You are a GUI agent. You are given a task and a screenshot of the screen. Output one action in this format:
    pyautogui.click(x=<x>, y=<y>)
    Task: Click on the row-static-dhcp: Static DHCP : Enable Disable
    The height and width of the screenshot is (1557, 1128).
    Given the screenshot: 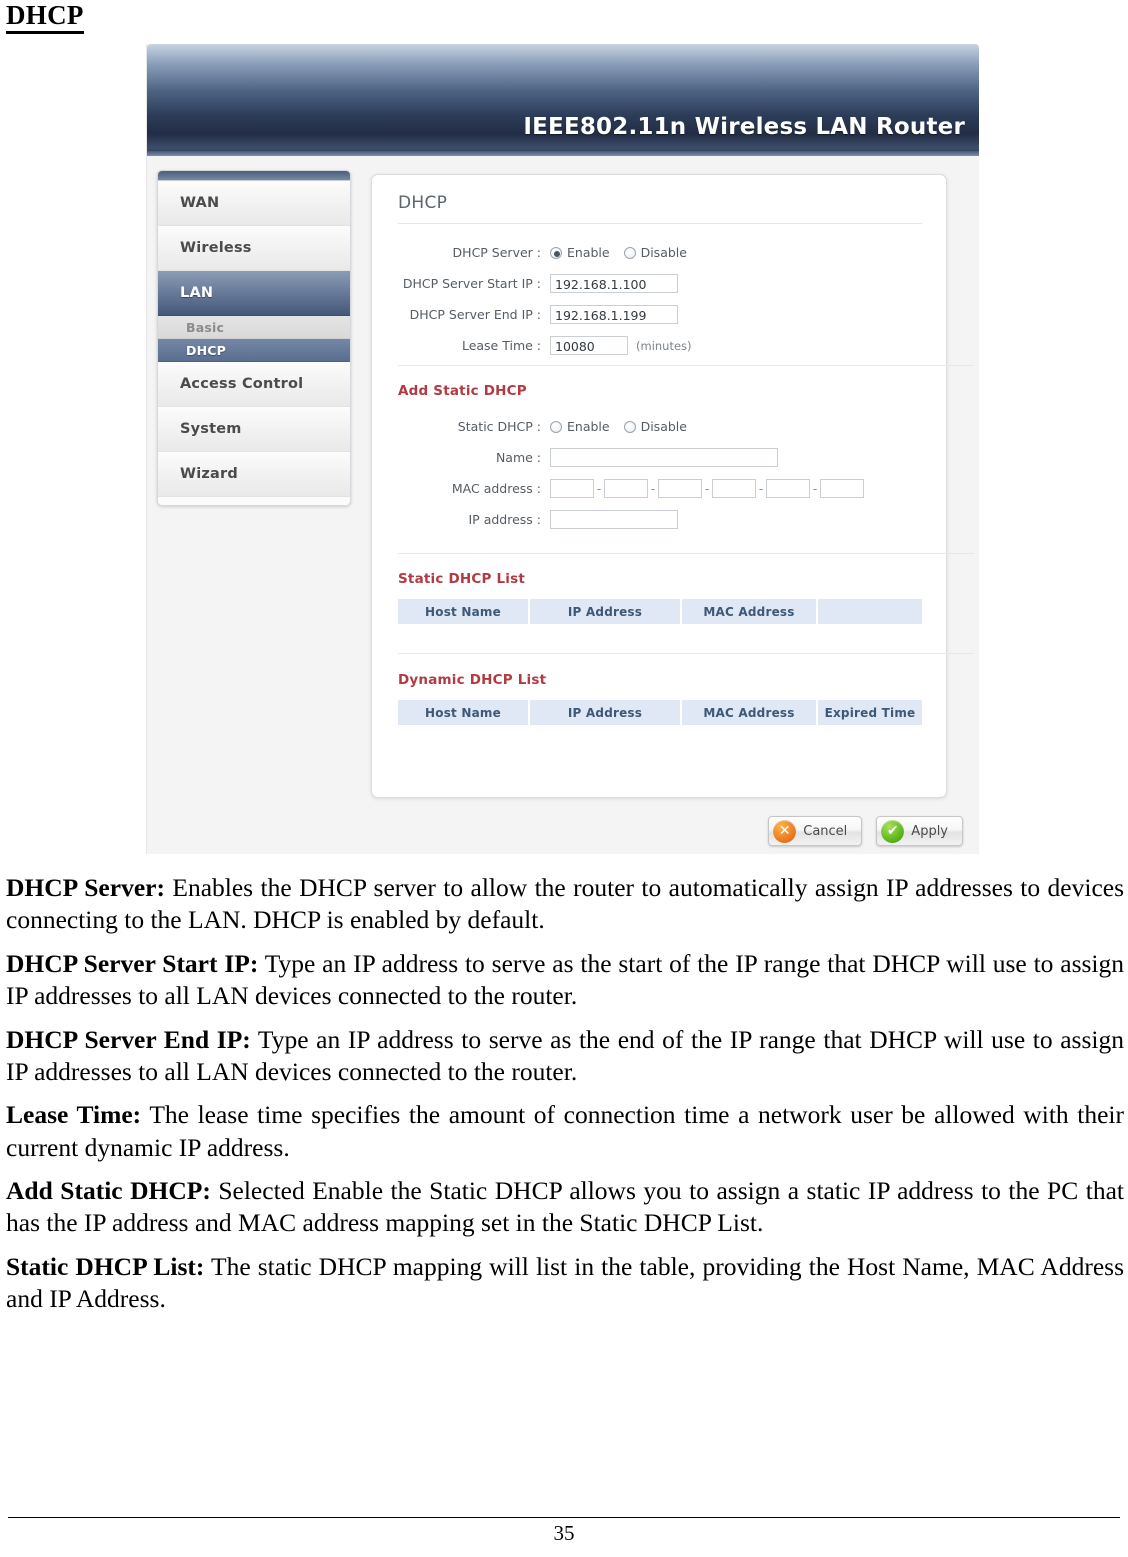 What is the action you would take?
    pyautogui.click(x=660, y=426)
    